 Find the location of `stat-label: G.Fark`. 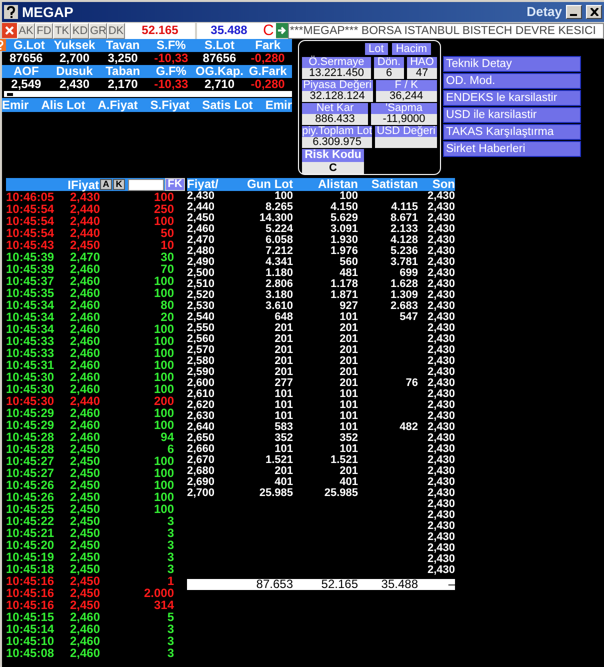

stat-label: G.Fark is located at coordinates (268, 71).